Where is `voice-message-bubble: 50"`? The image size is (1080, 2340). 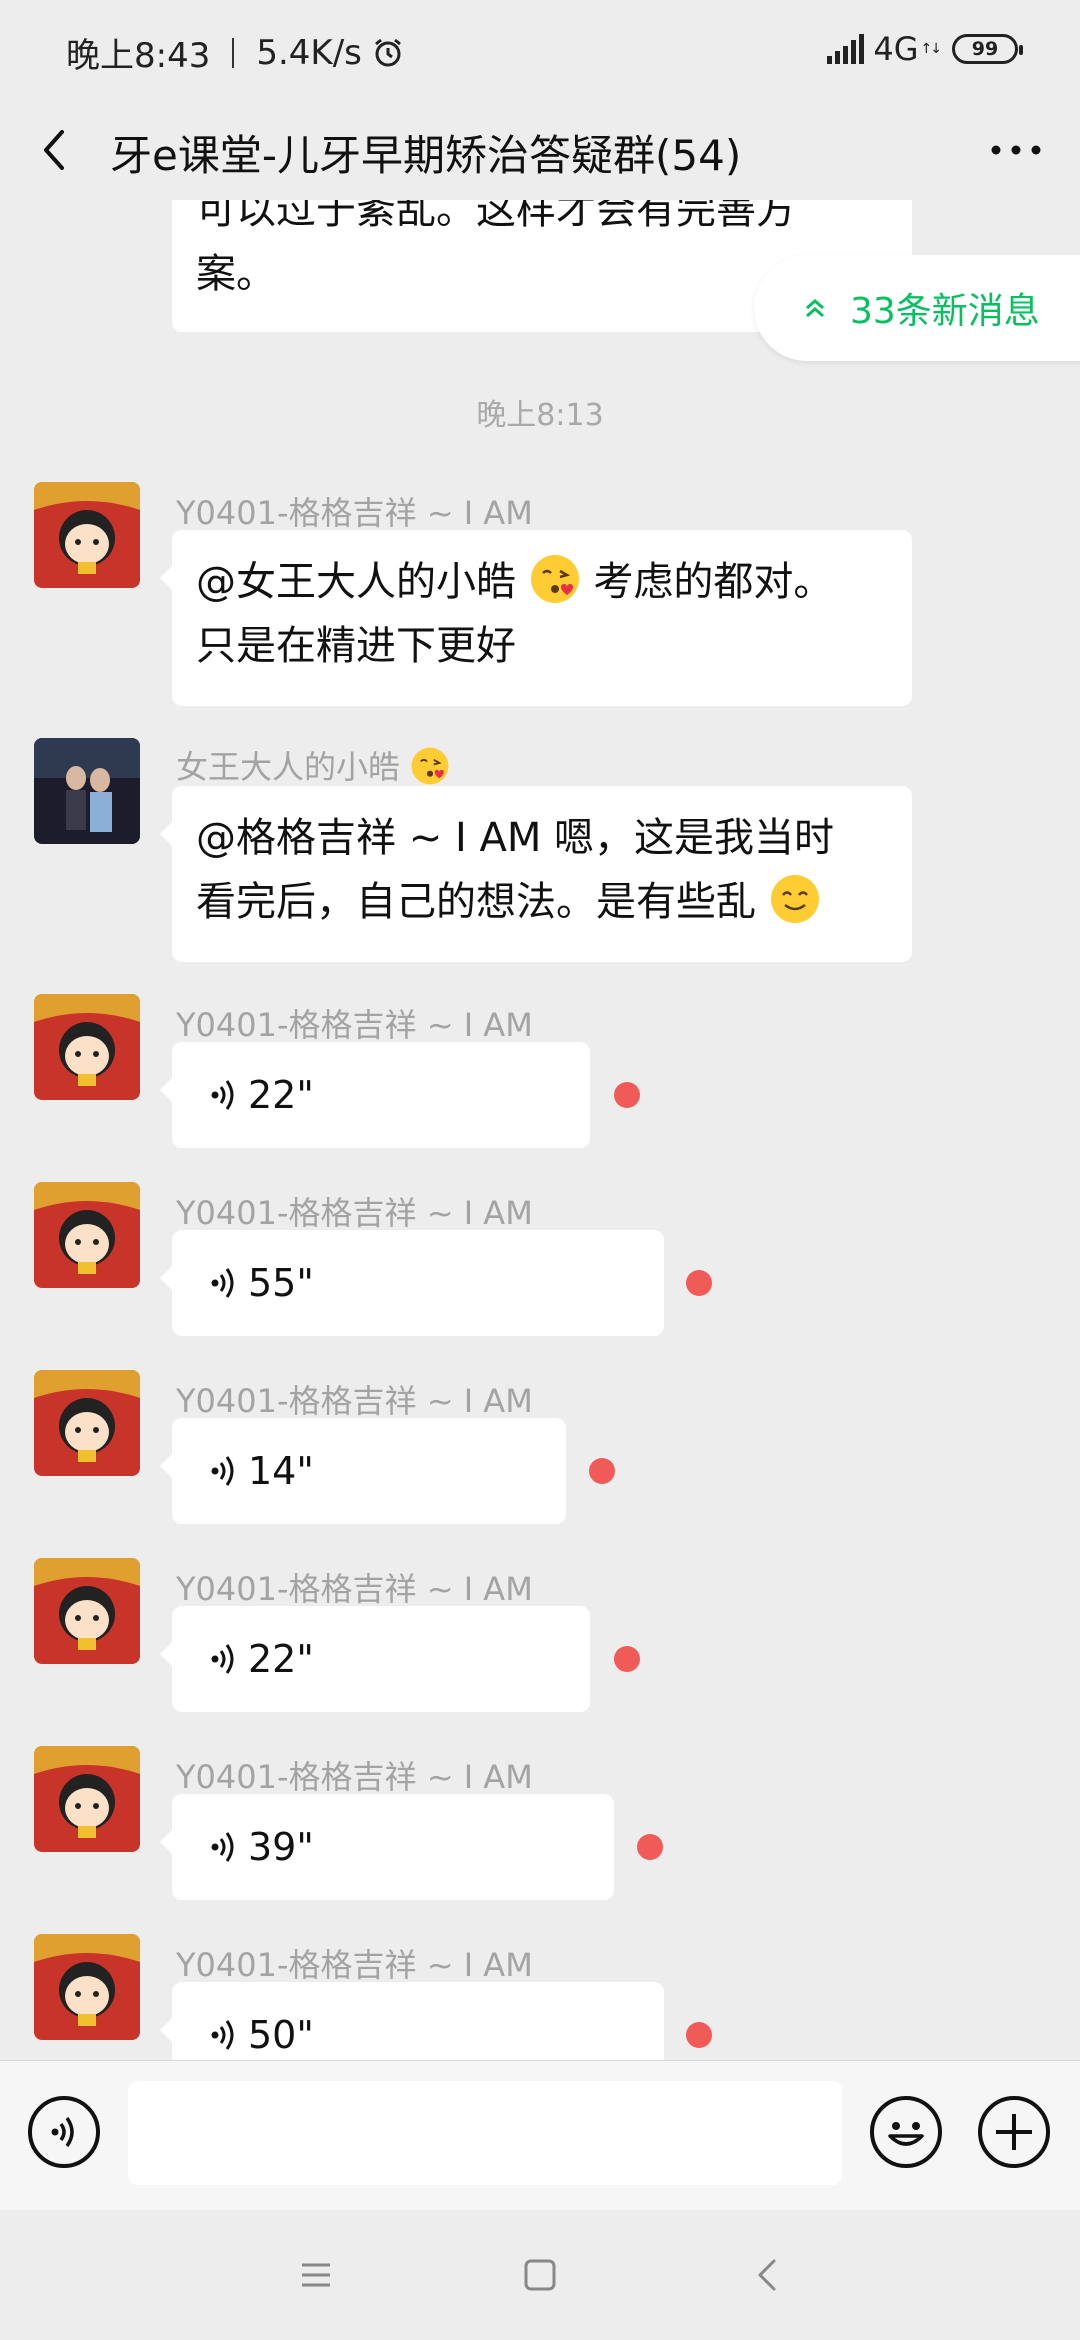 voice-message-bubble: 50" is located at coordinates (412, 2021).